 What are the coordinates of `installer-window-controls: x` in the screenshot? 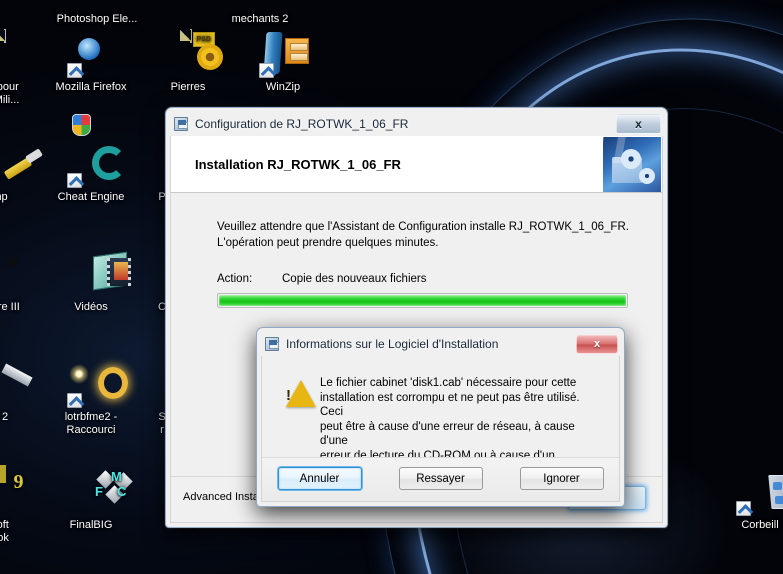 It's located at (638, 124).